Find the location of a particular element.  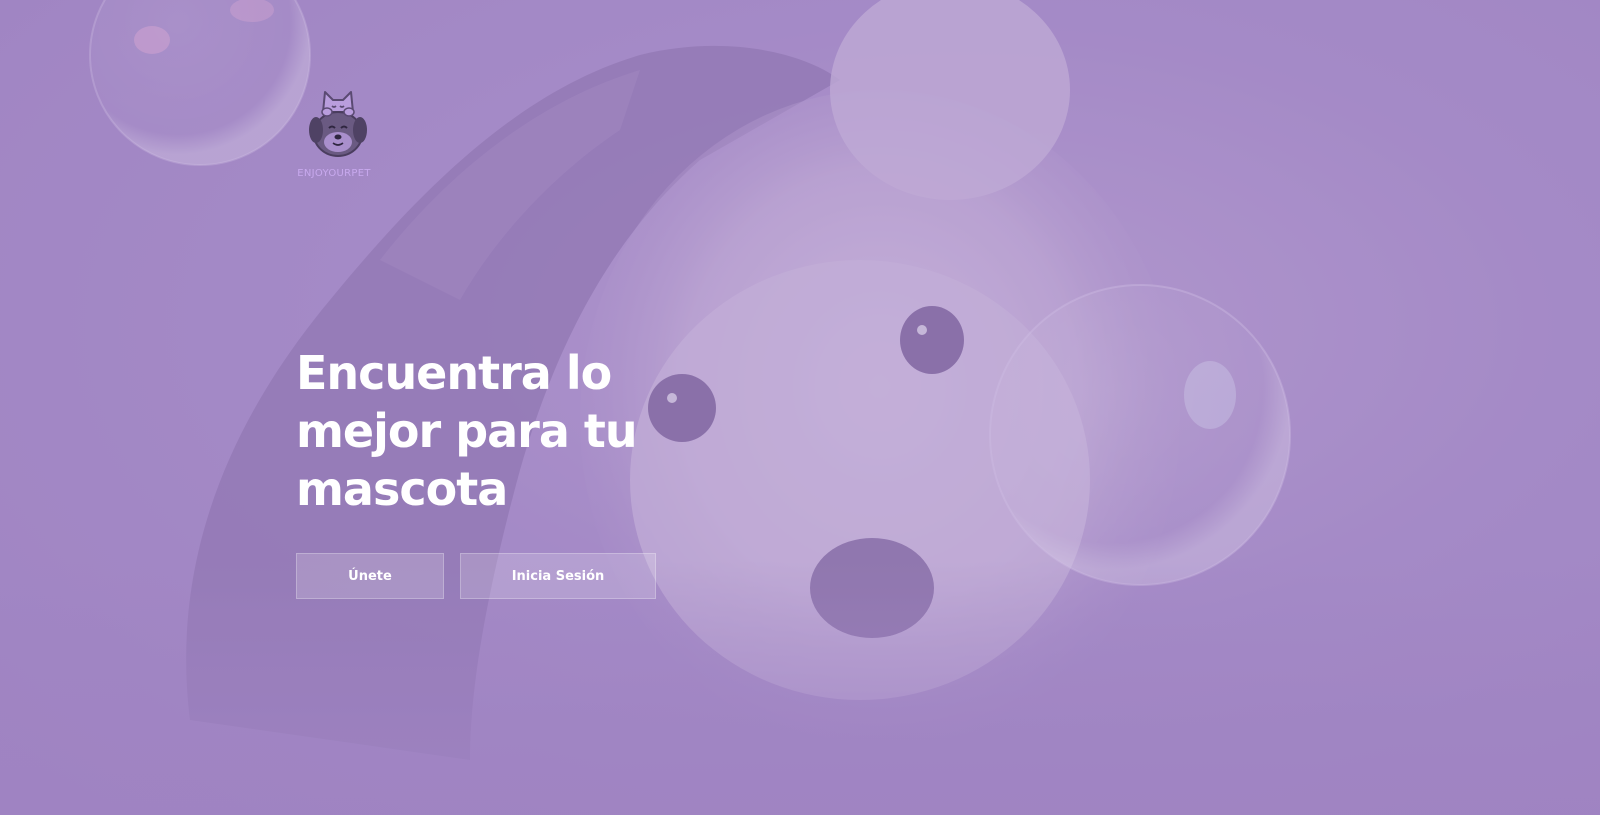

hero-headline: Encuentra lo mejor para tu mascota is located at coordinates (467, 431).